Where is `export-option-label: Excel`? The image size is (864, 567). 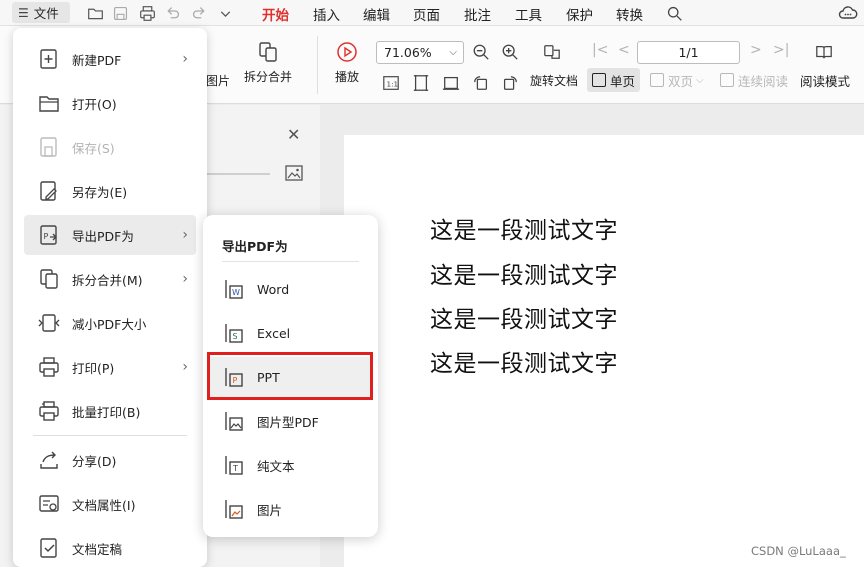 export-option-label: Excel is located at coordinates (274, 333).